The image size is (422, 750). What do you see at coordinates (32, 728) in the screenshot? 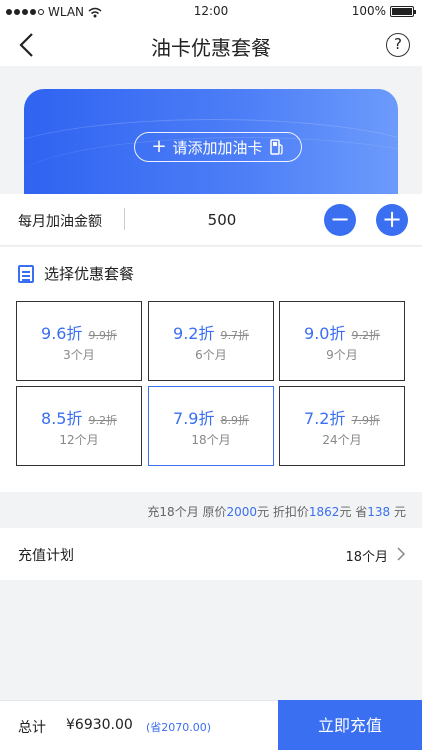
I see `total-label: 总计` at bounding box center [32, 728].